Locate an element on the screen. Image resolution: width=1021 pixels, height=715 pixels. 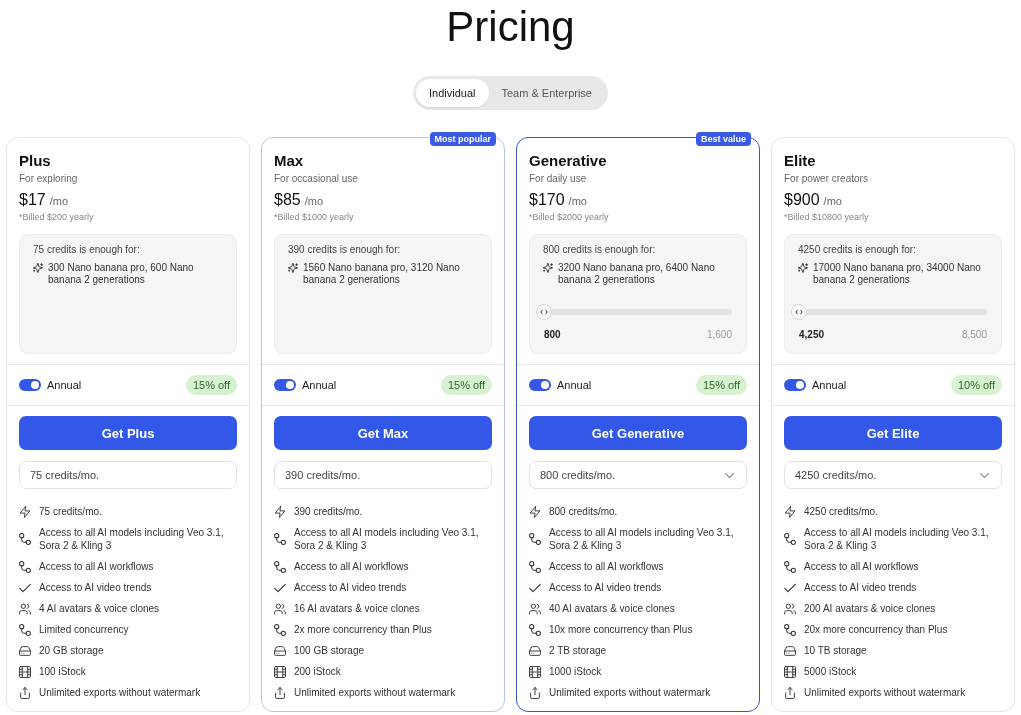
credits-summary: 75 credits is enough for: is located at coordinates (87, 249).